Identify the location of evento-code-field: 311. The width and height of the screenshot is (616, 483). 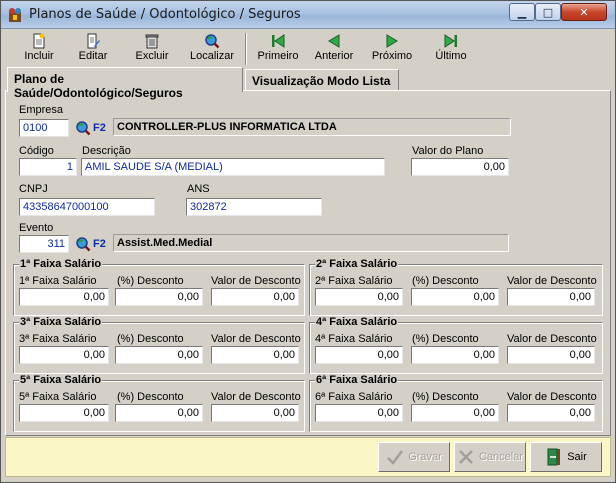
(44, 244).